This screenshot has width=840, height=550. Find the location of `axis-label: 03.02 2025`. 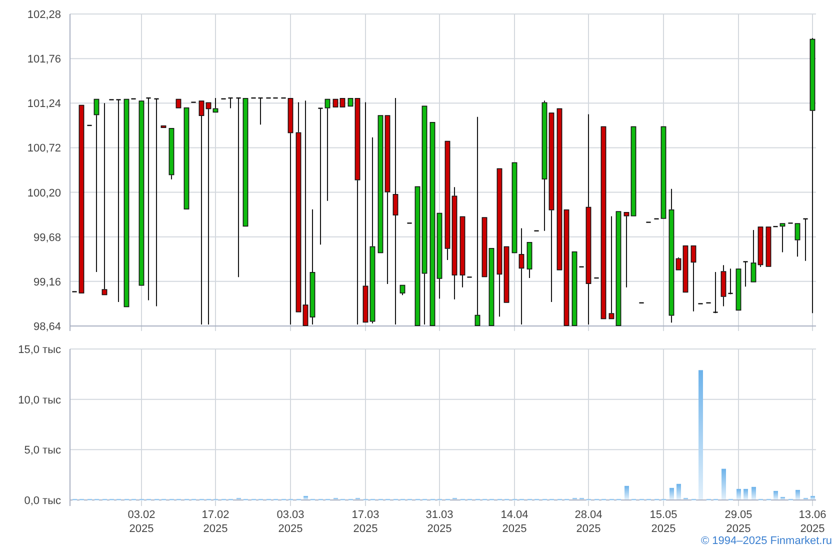

axis-label: 03.02 2025 is located at coordinates (142, 521).